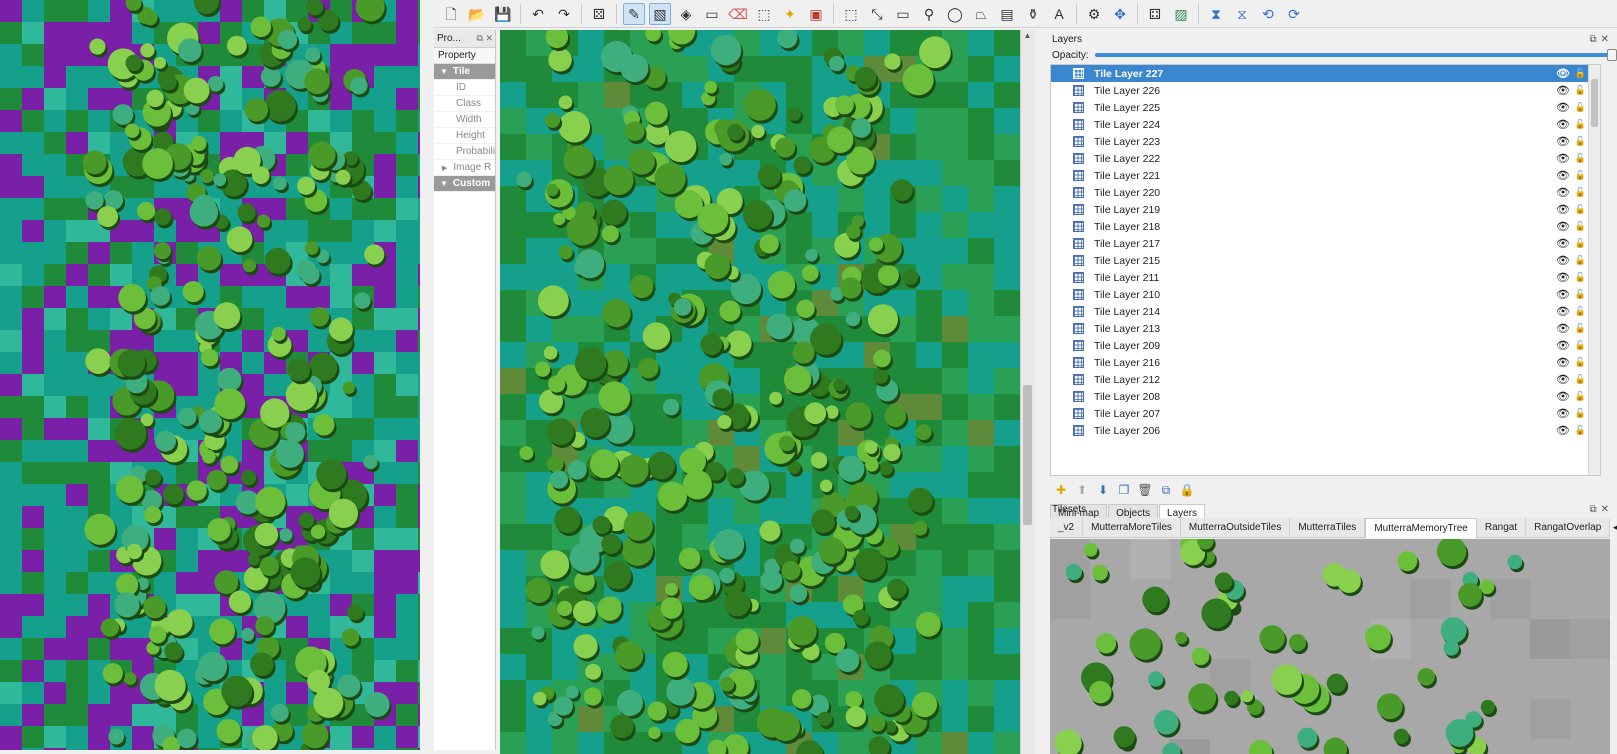 This screenshot has height=754, width=1617. I want to click on select-same-tile-button: ▣, so click(816, 14).